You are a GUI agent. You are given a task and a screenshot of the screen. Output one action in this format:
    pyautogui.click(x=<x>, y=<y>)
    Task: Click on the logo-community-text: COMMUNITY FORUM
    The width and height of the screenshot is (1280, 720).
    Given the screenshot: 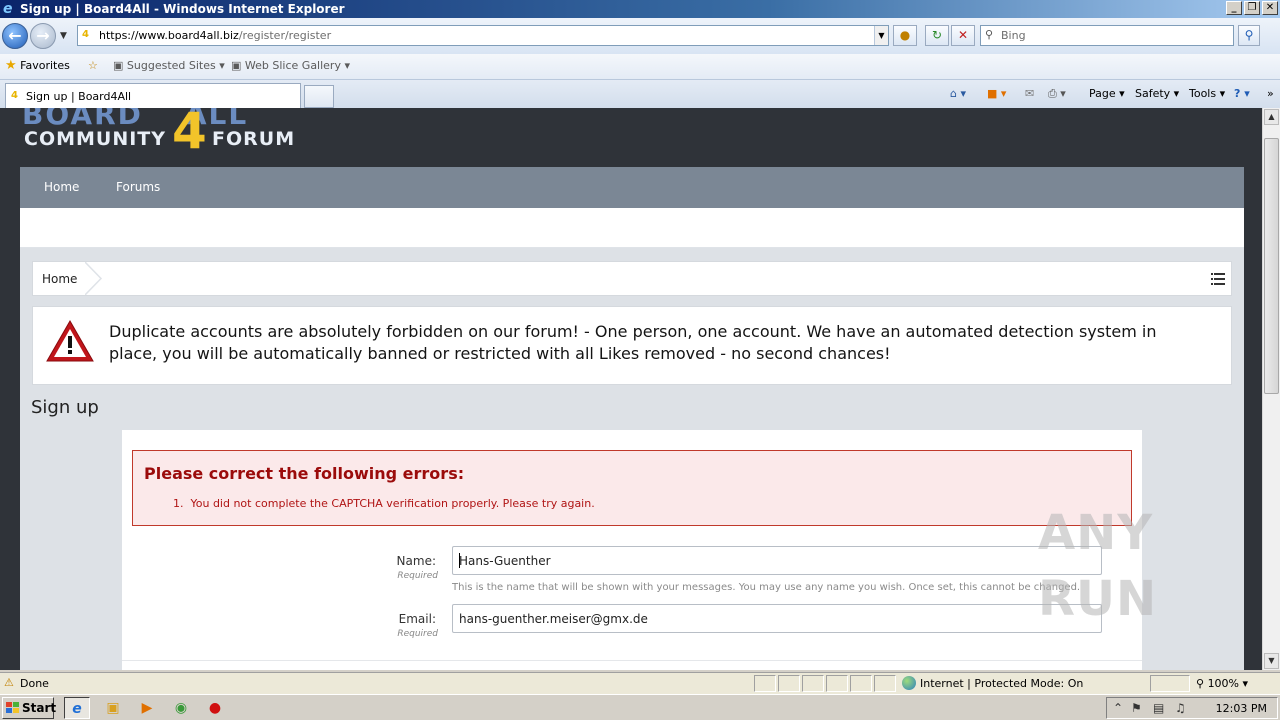 What is the action you would take?
    pyautogui.click(x=159, y=139)
    